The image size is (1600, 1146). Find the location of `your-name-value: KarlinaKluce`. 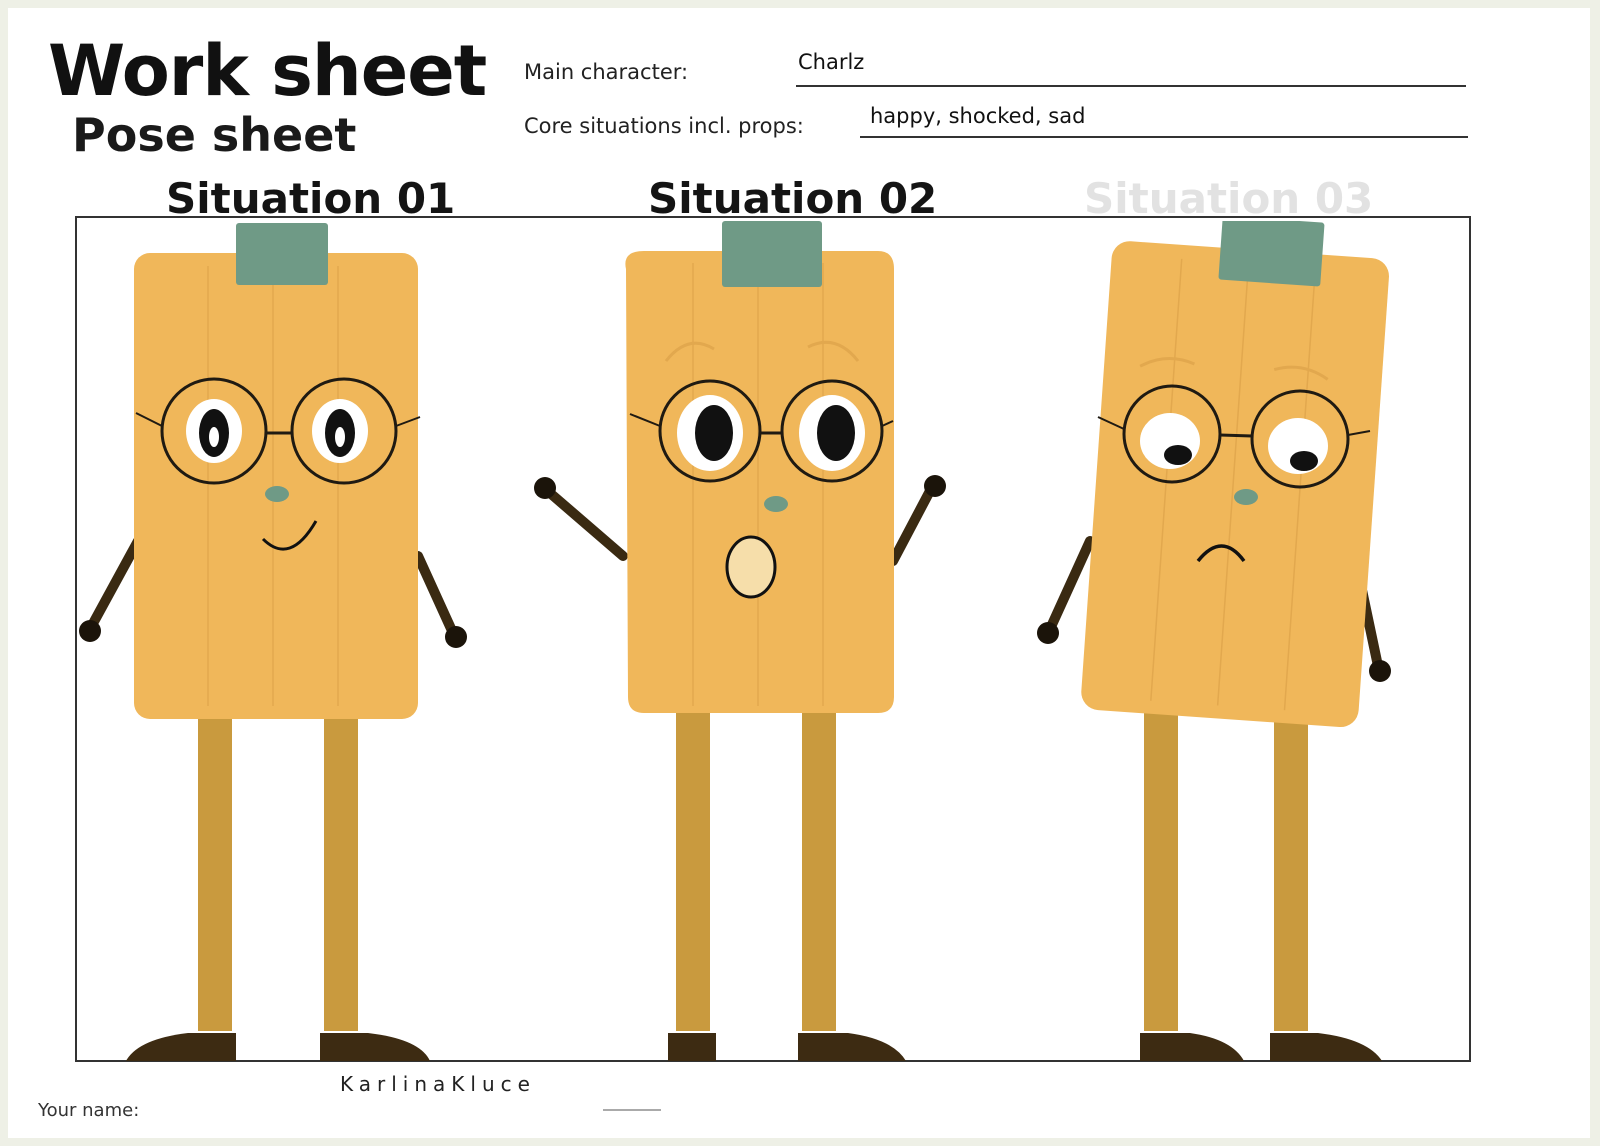

your-name-value: KarlinaKluce is located at coordinates (438, 1084).